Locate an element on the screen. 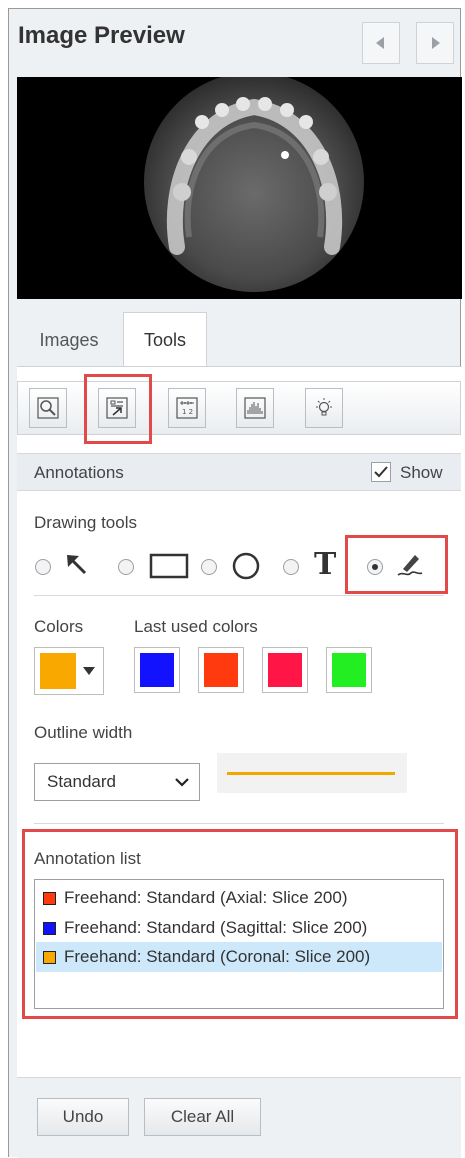 The width and height of the screenshot is (465, 1158). dental-ct-axial-slice is located at coordinates (254, 184).